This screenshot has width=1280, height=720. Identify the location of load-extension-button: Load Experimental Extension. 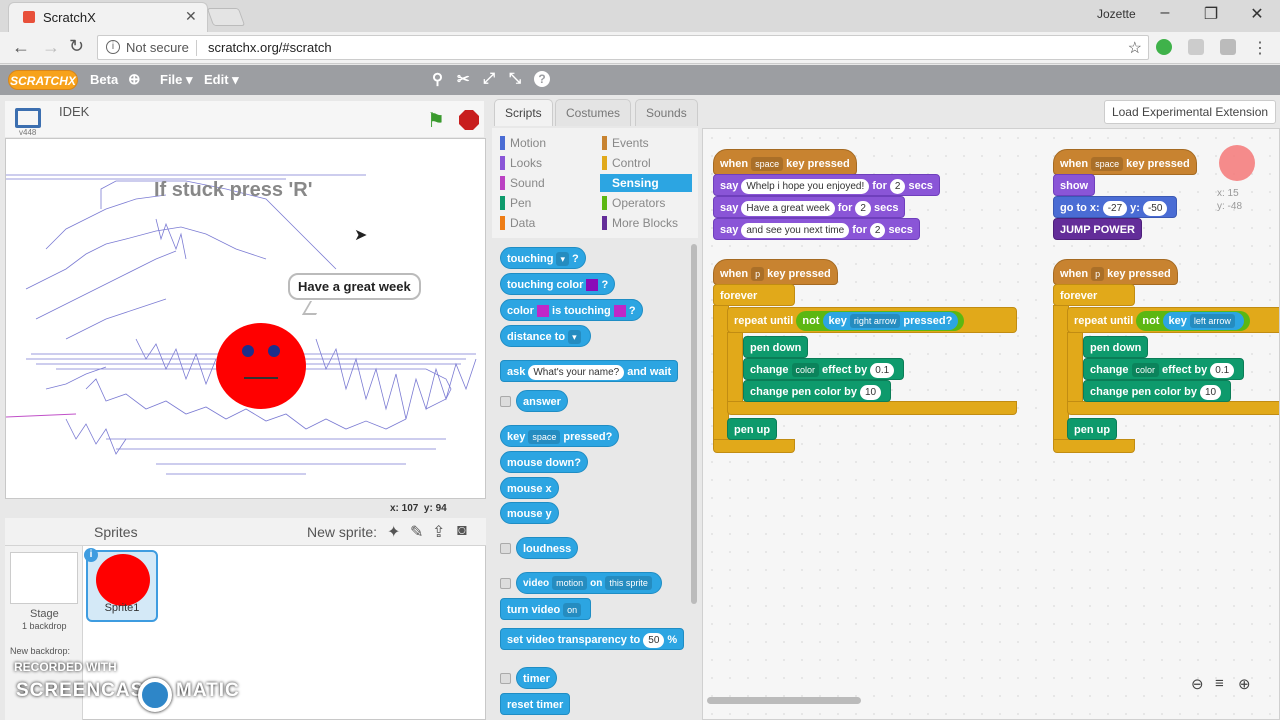
(1190, 112).